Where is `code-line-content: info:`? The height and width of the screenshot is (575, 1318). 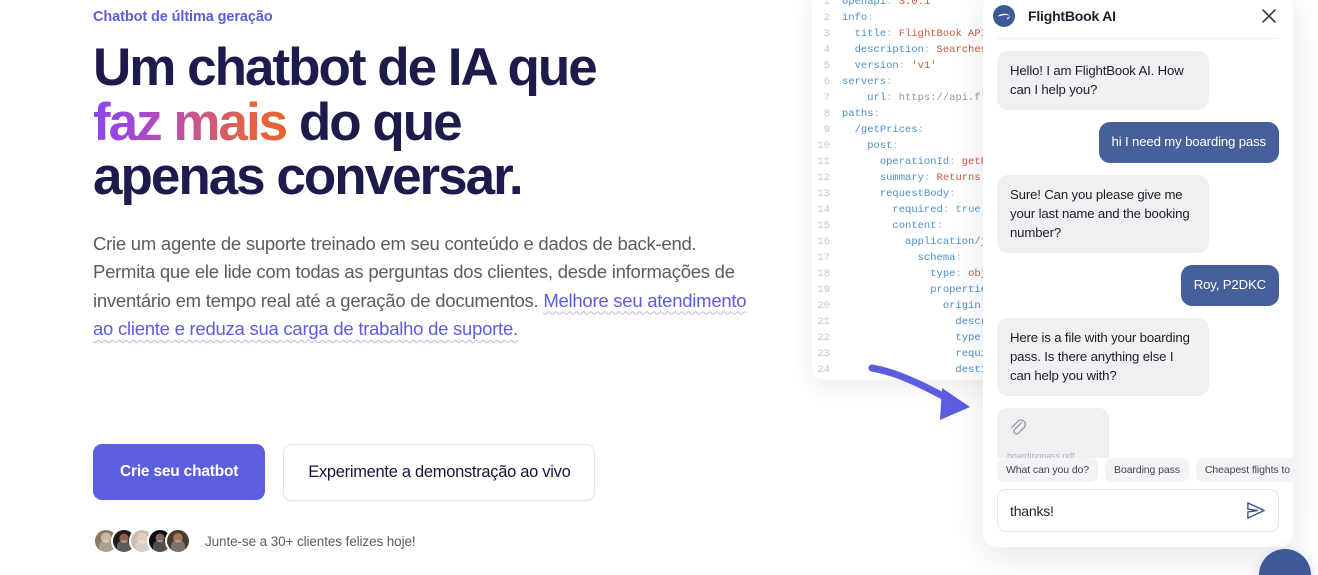
code-line-content: info: is located at coordinates (858, 18).